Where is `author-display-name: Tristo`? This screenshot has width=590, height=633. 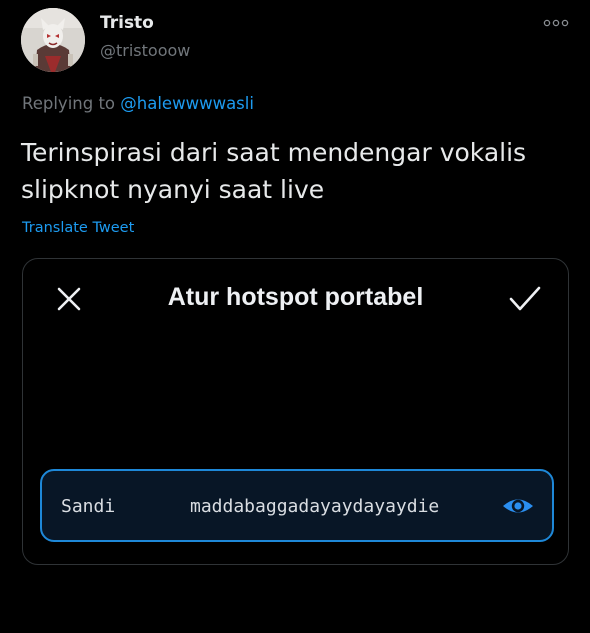 author-display-name: Tristo is located at coordinates (127, 23).